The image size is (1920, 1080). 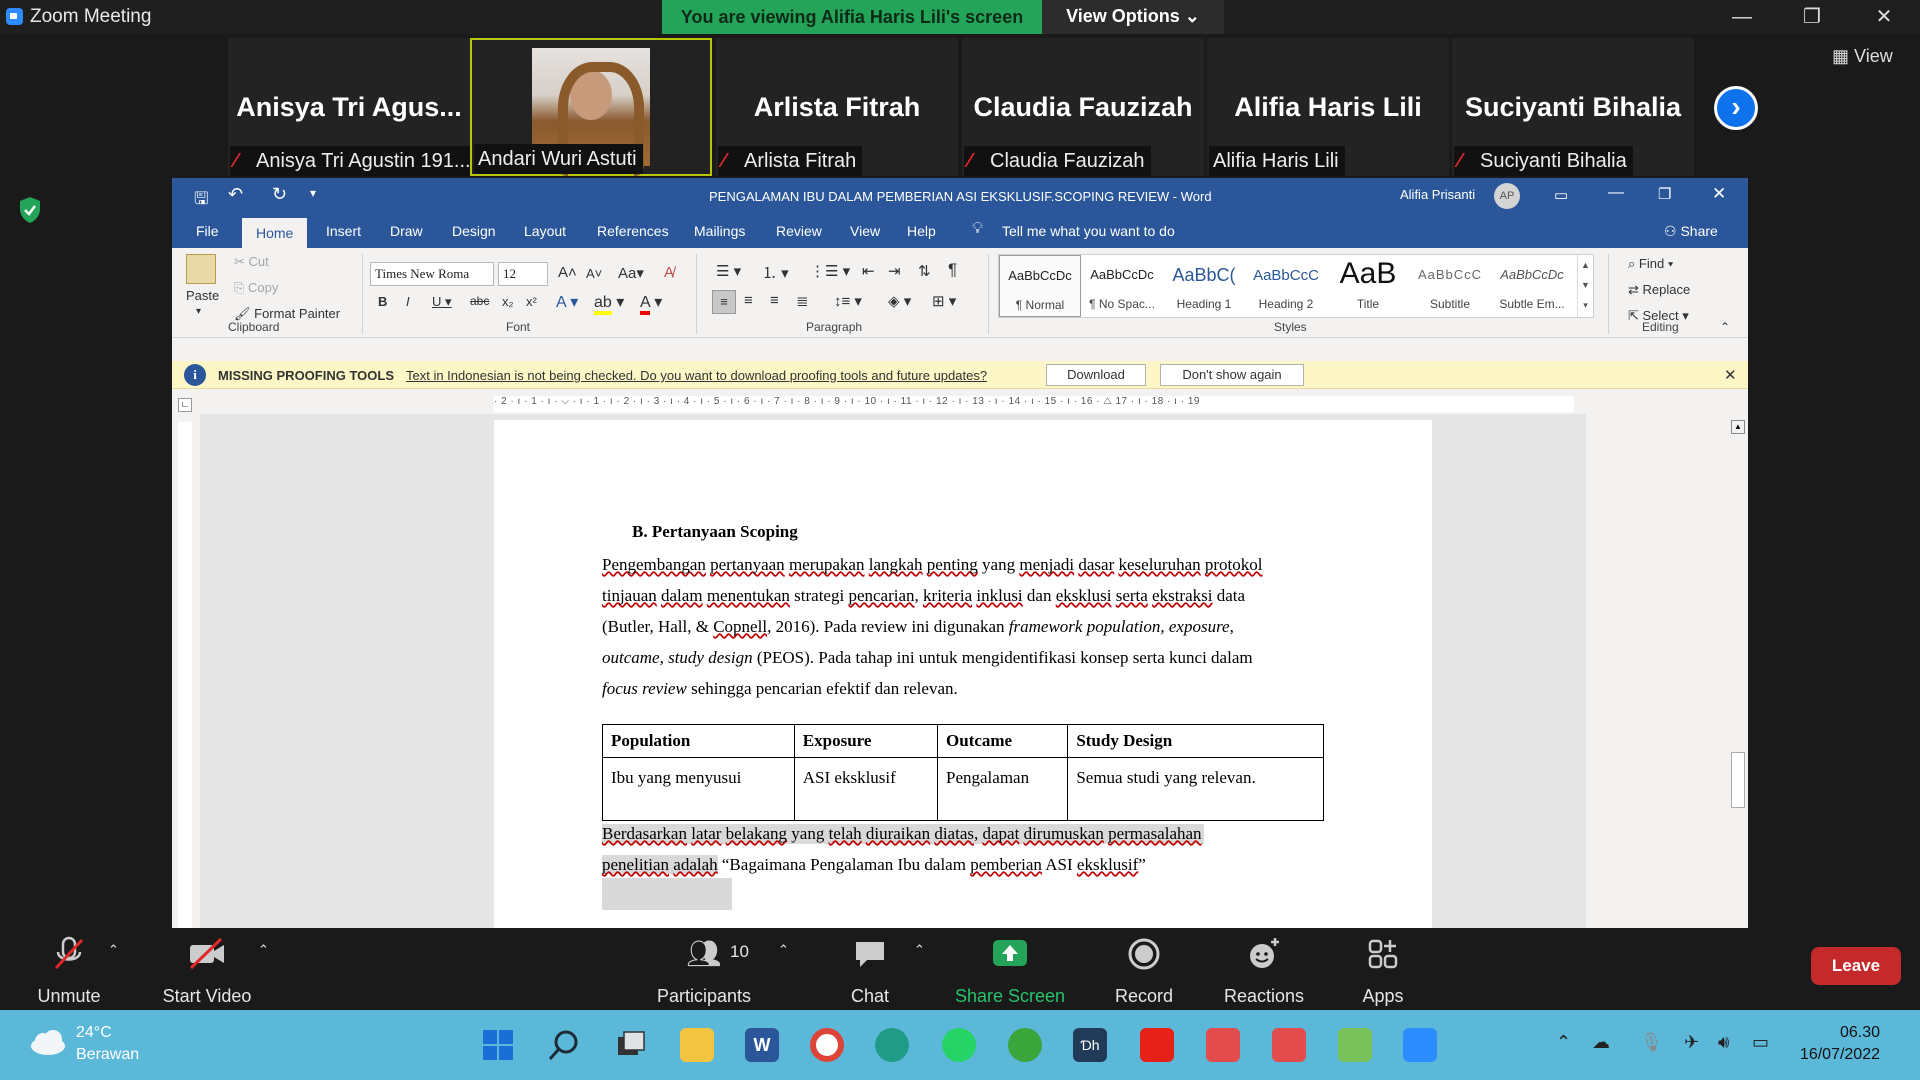 I want to click on tab-home: Home, so click(x=275, y=233).